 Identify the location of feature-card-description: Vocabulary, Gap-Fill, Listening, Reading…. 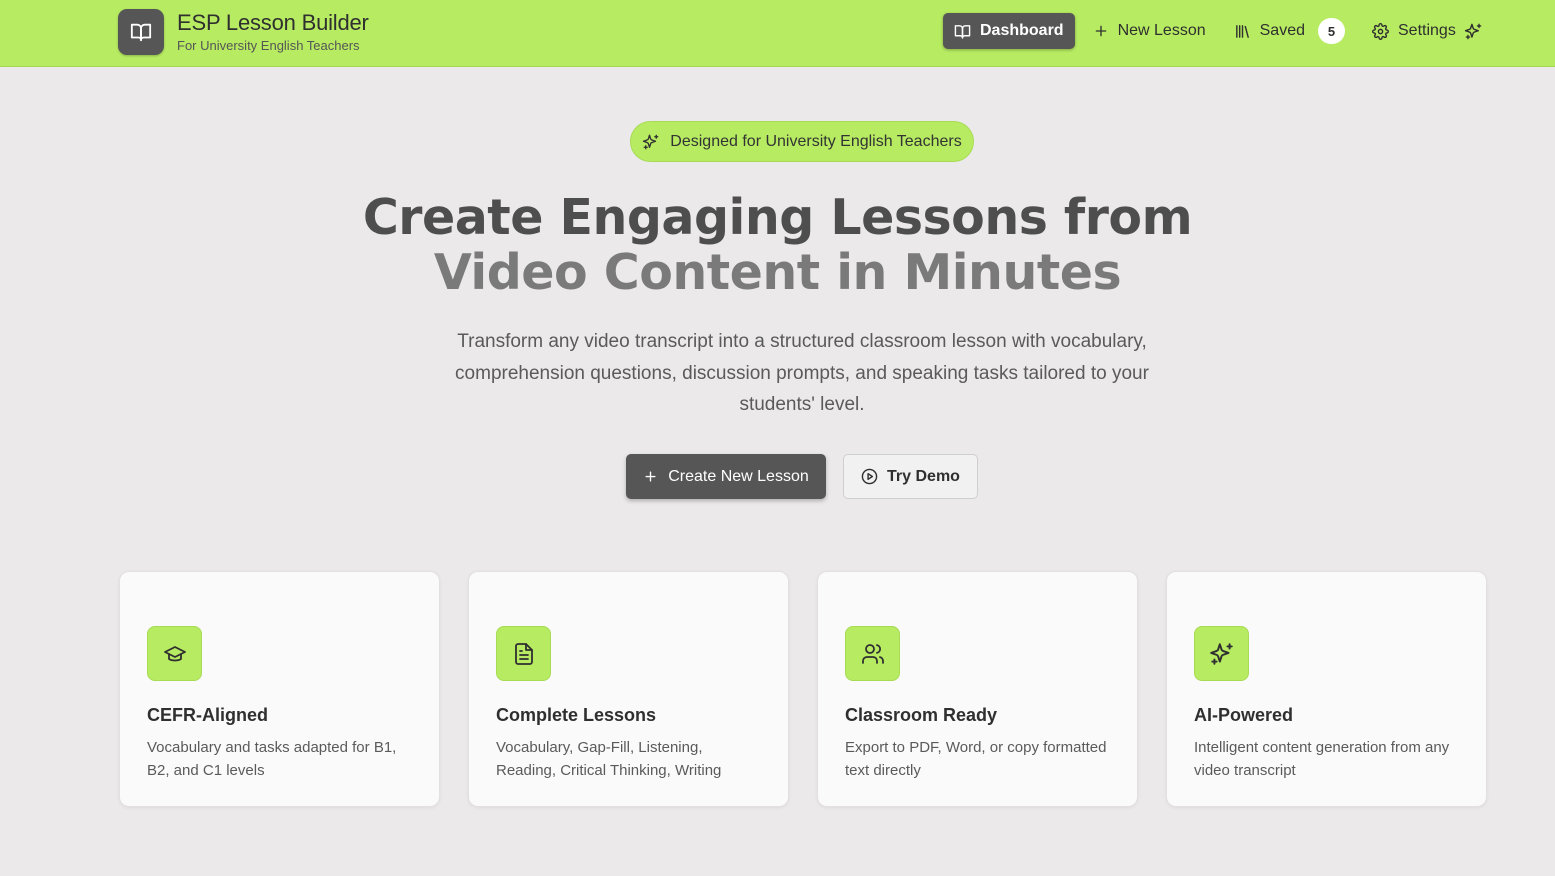
(609, 759).